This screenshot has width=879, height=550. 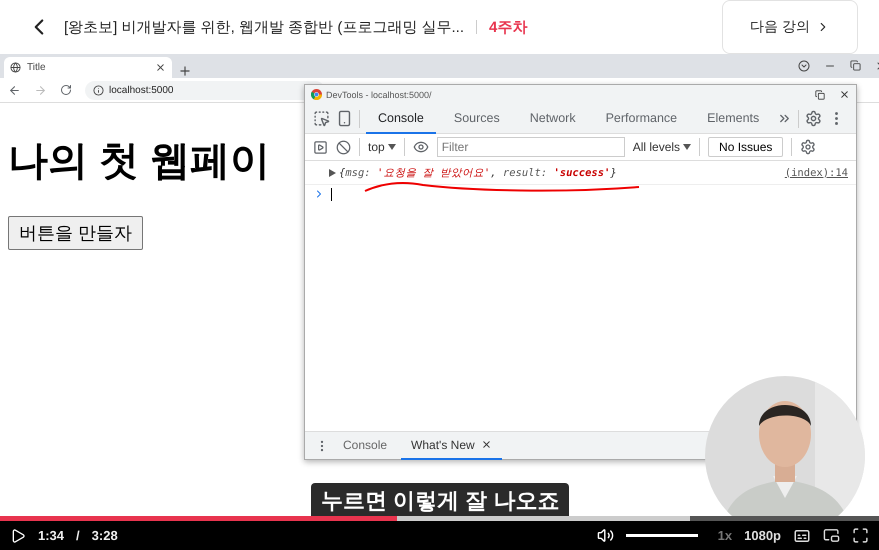 What do you see at coordinates (439, 518) in the screenshot?
I see `progress-track` at bounding box center [439, 518].